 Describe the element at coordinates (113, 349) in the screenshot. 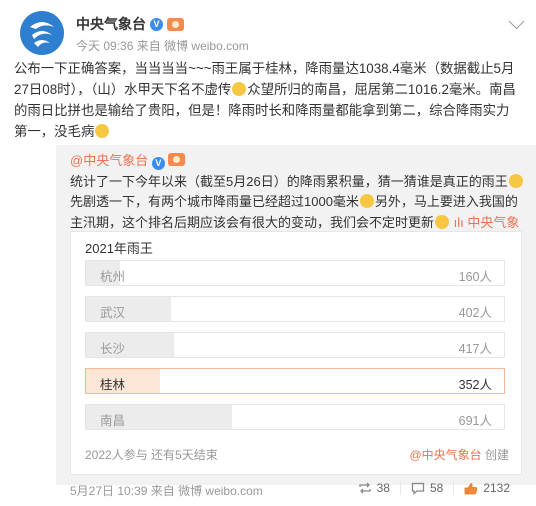

I see `poll-option-label: 长沙` at that location.